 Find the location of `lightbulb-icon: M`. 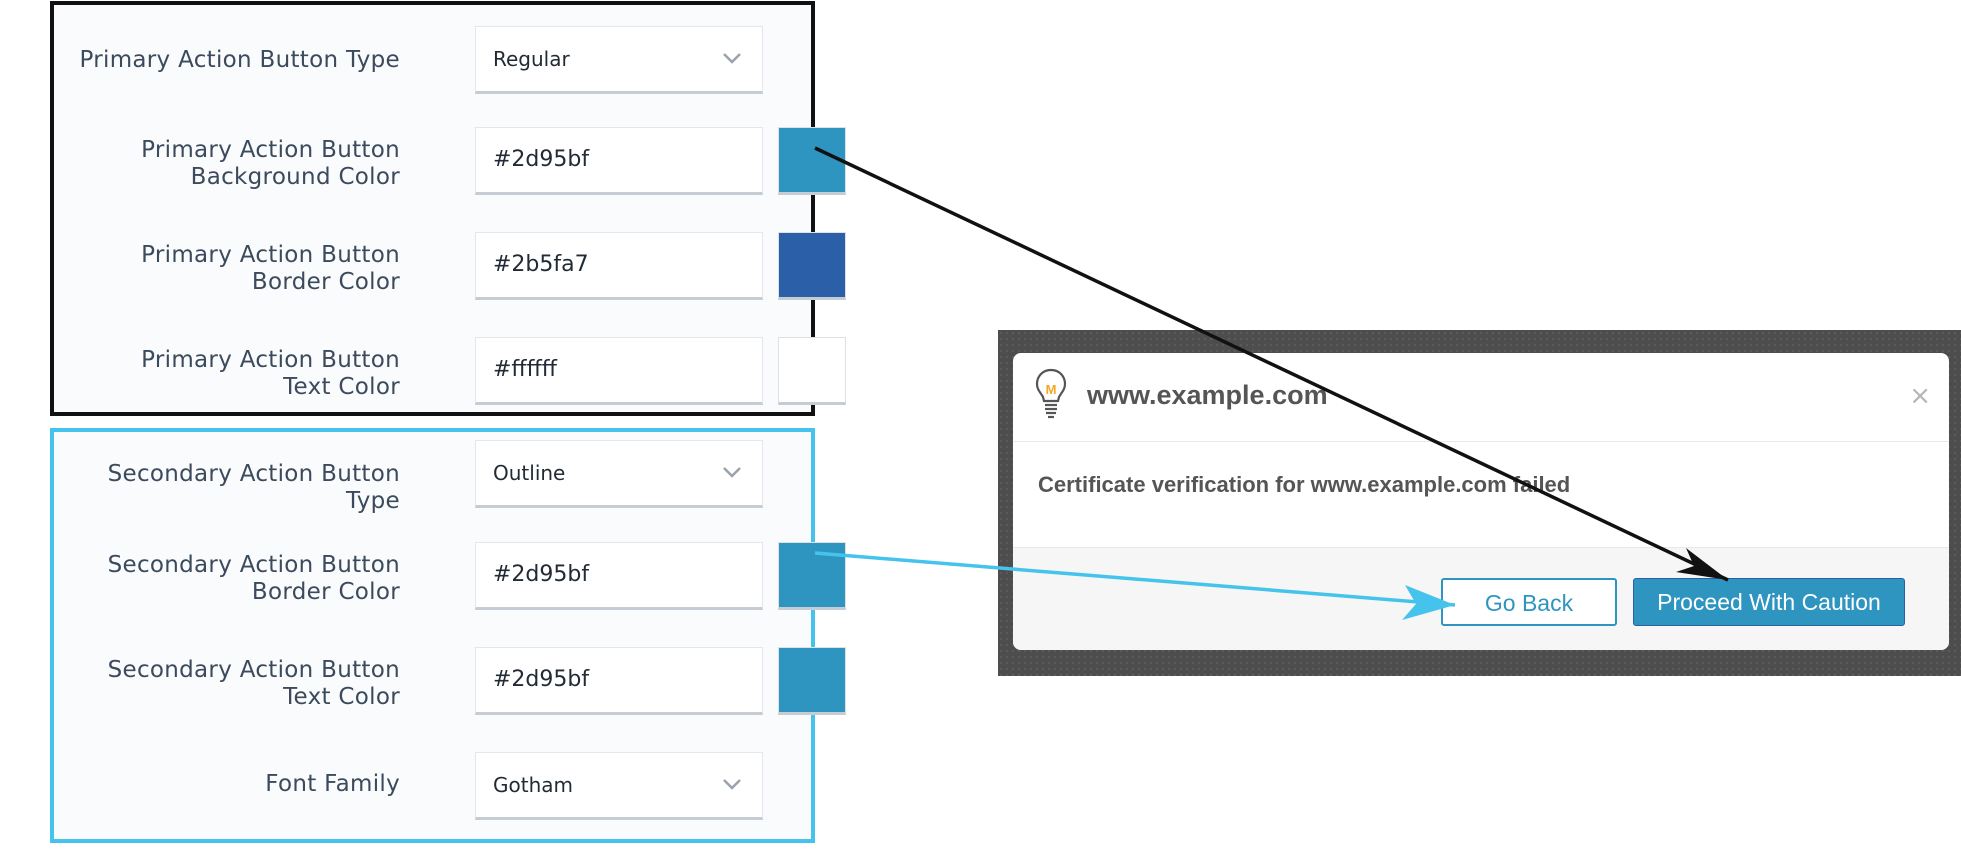

lightbulb-icon: M is located at coordinates (1051, 393).